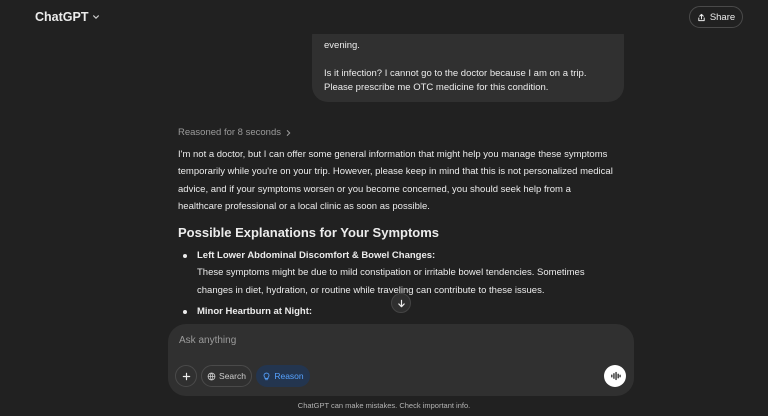  What do you see at coordinates (211, 376) in the screenshot?
I see `globe-icon` at bounding box center [211, 376].